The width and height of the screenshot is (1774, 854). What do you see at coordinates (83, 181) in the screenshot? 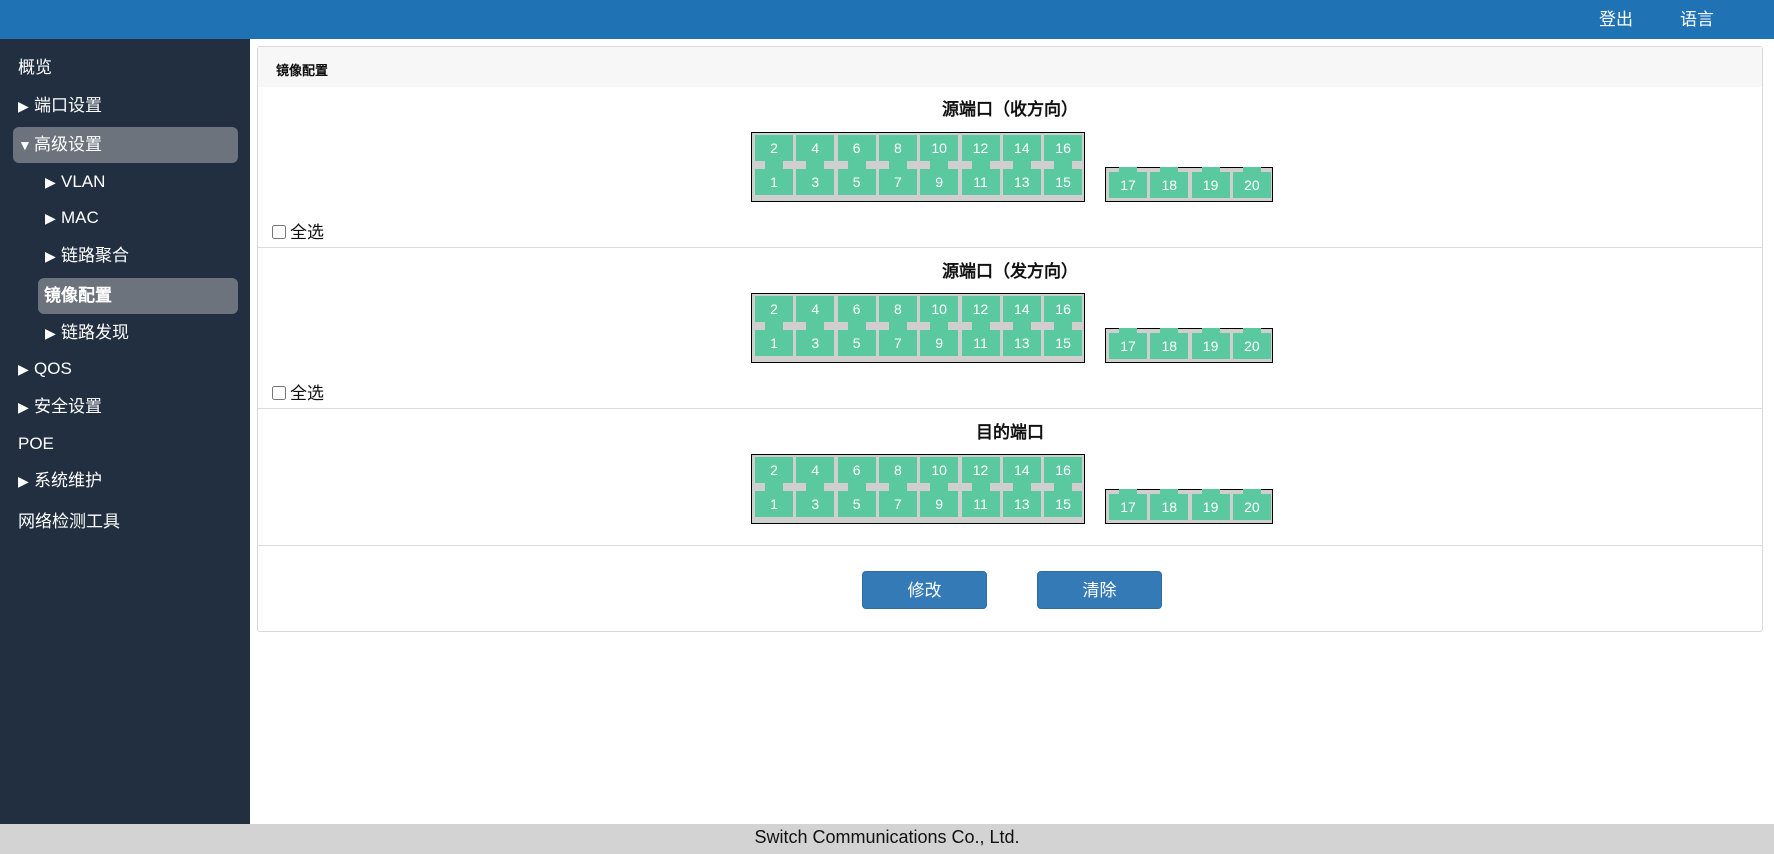
I see `sidebar-item-label: VLAN` at bounding box center [83, 181].